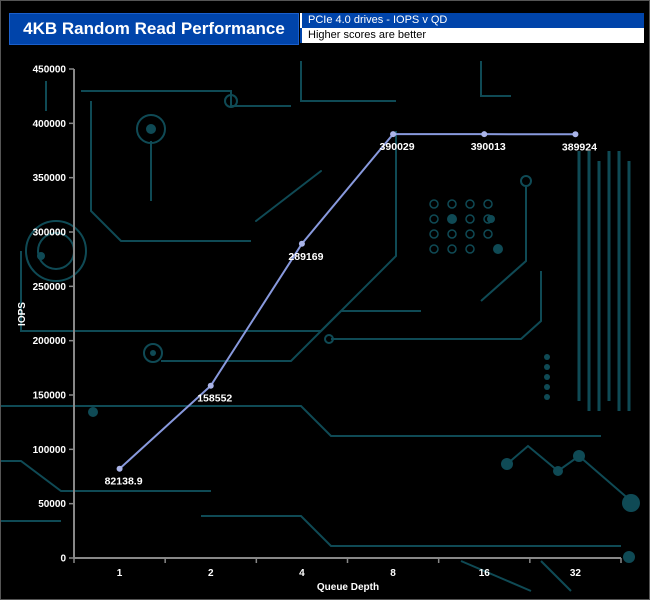 The image size is (650, 600). Describe the element at coordinates (393, 573) in the screenshot. I see `x-tick-label: 8` at that location.